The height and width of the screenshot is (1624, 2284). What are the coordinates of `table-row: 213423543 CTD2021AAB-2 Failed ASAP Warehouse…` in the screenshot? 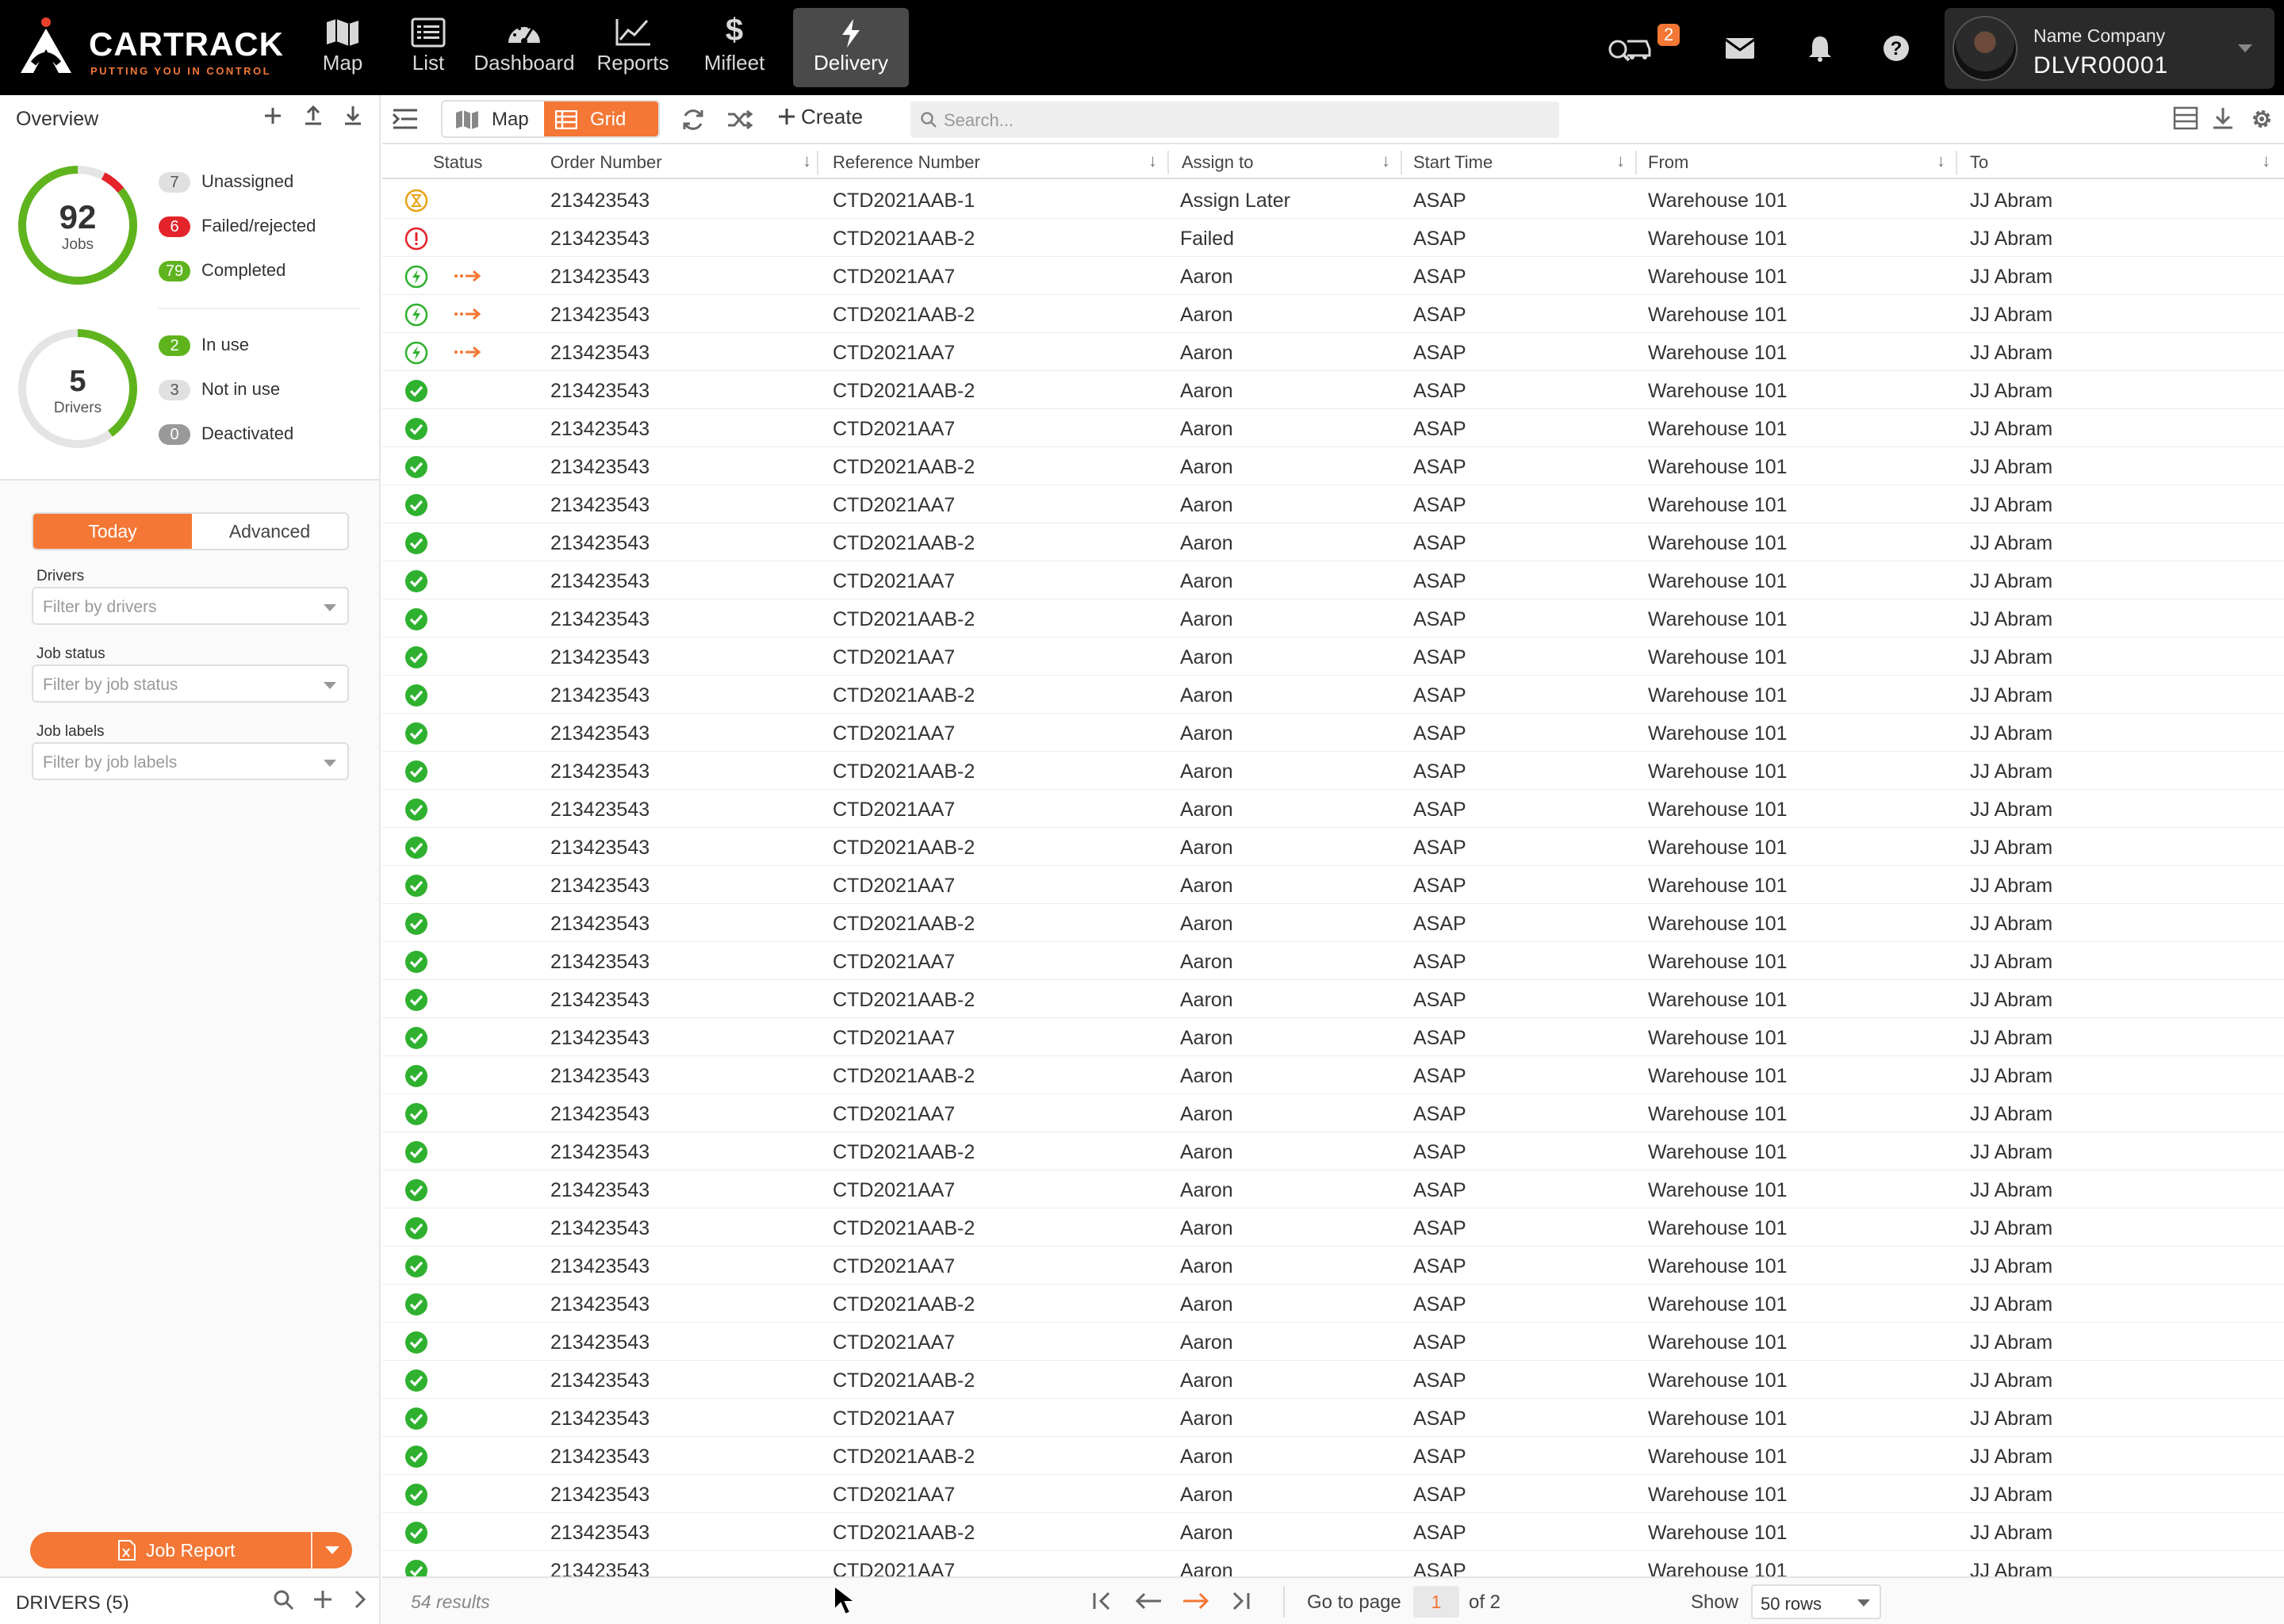 It's located at (1333, 238).